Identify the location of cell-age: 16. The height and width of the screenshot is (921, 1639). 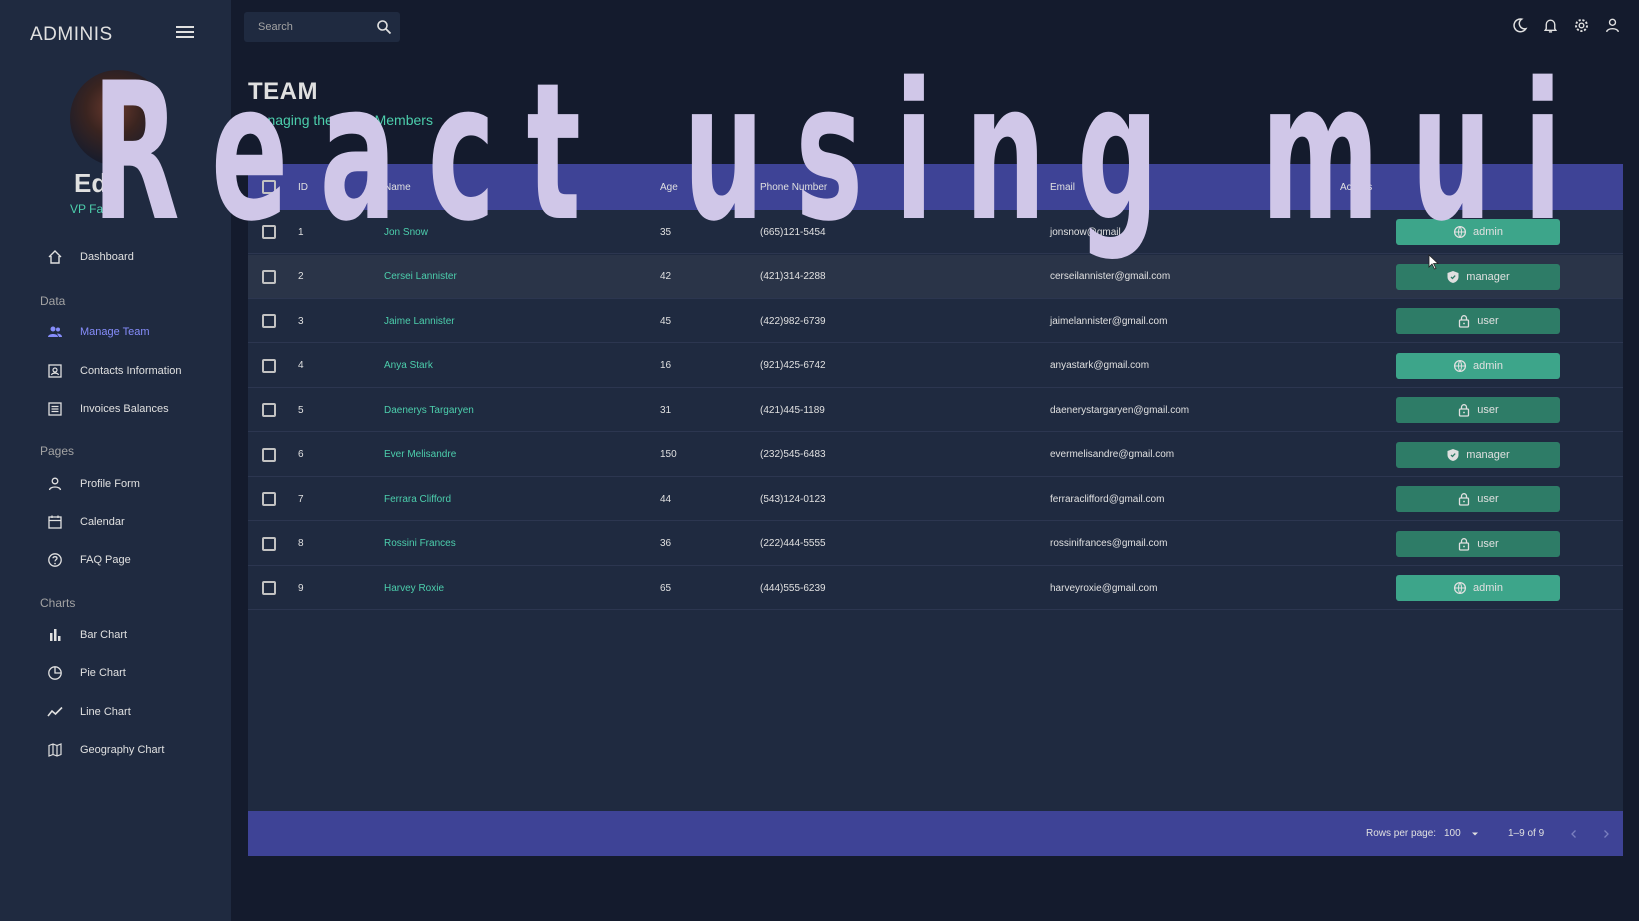
(666, 365).